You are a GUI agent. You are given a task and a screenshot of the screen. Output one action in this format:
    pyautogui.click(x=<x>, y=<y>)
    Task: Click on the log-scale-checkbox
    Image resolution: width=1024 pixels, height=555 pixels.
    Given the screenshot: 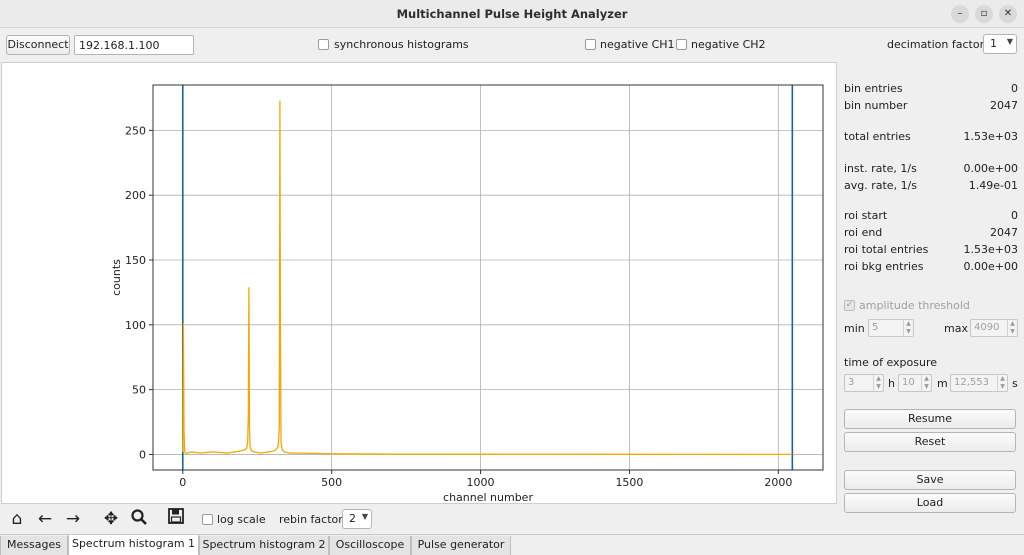 What is the action you would take?
    pyautogui.click(x=207, y=519)
    